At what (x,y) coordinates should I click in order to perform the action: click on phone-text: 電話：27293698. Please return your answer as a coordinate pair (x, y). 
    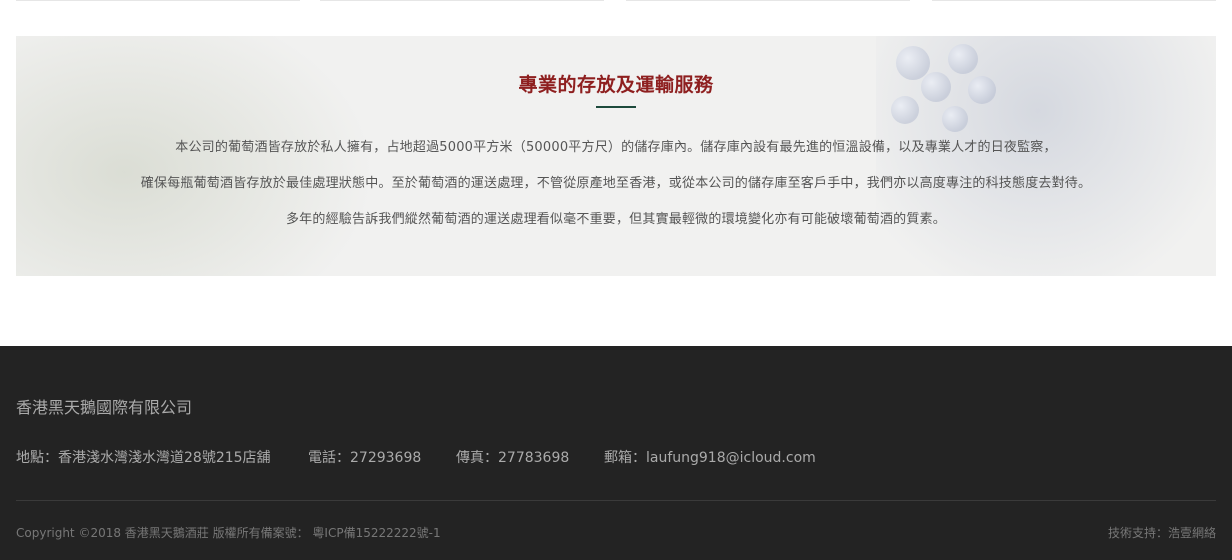
    Looking at the image, I should click on (365, 458).